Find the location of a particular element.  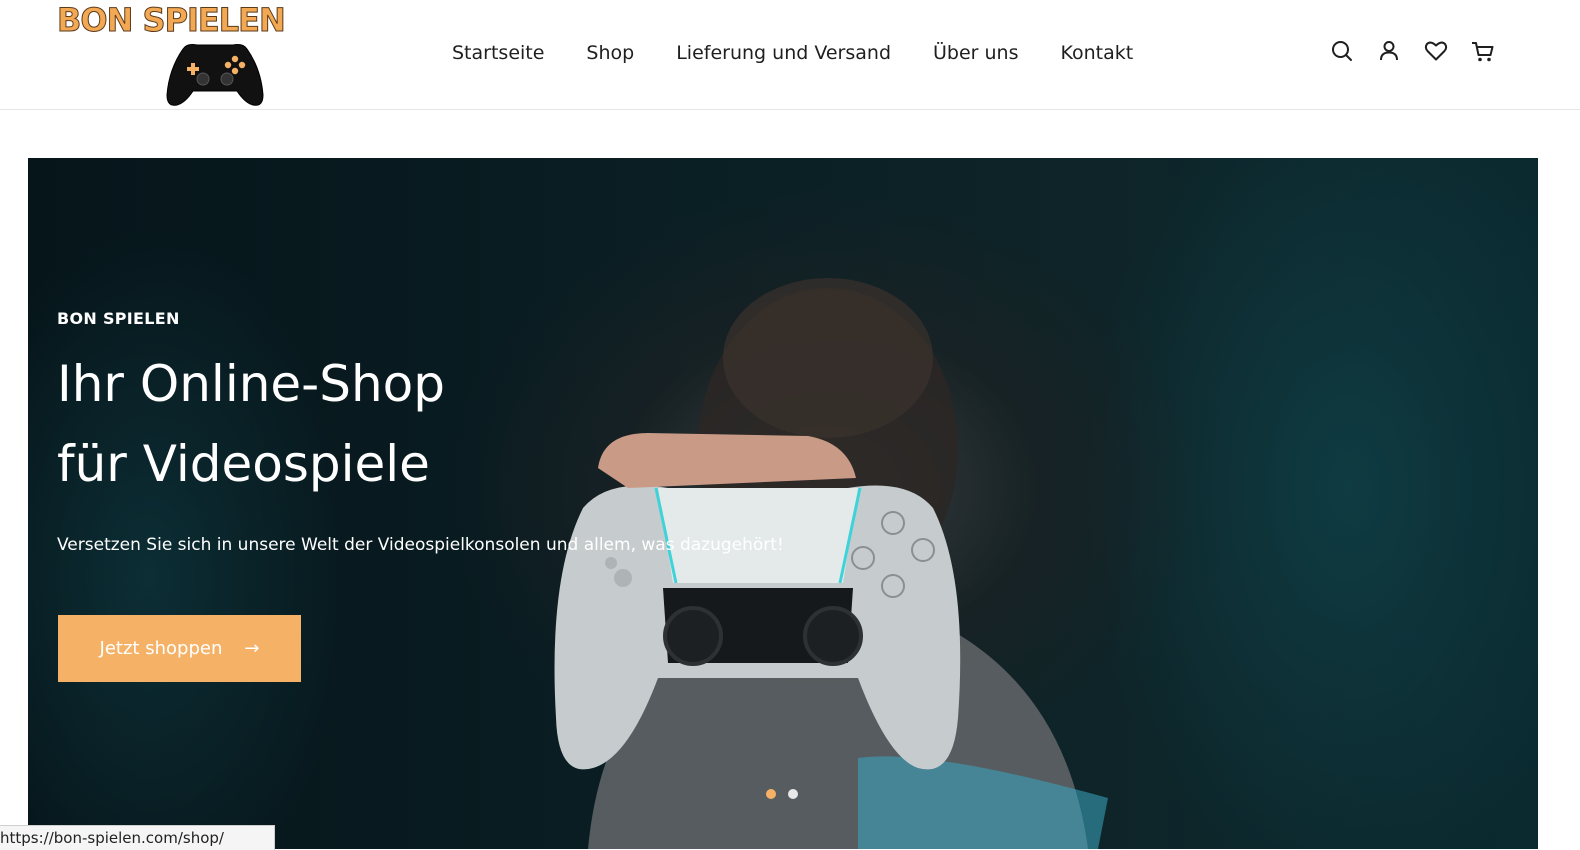

nav-item-shop: Shop is located at coordinates (610, 53).